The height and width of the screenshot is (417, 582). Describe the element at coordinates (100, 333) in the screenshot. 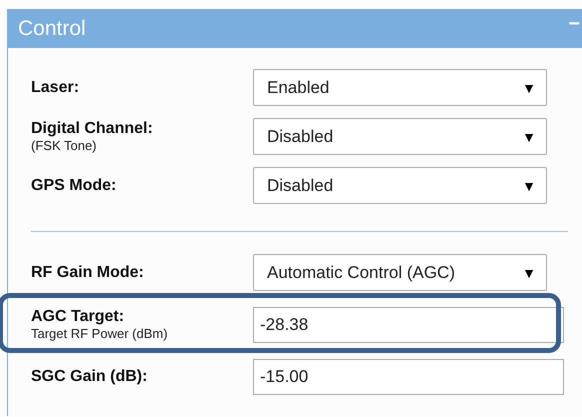

I see `field-sublabel: Target RF Power (dBm)` at that location.